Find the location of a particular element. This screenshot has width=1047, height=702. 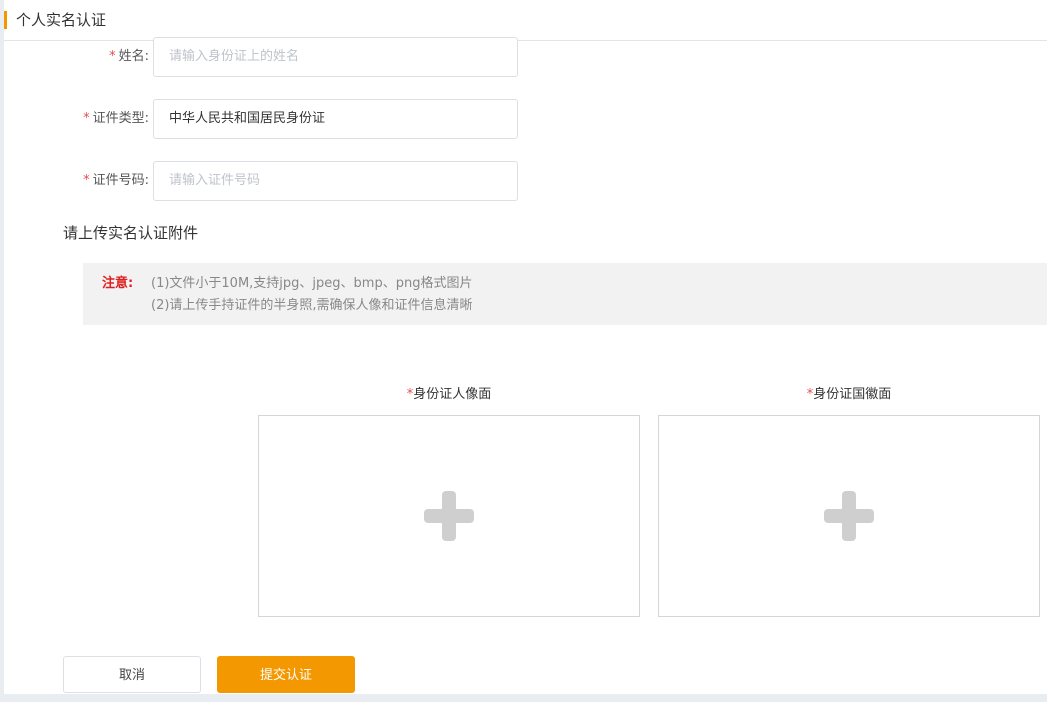

name-label: * 姓名: is located at coordinates (129, 57).